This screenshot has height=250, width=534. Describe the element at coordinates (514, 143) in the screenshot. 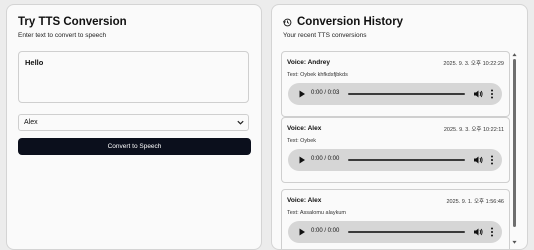

I see `scroll-thumb` at that location.